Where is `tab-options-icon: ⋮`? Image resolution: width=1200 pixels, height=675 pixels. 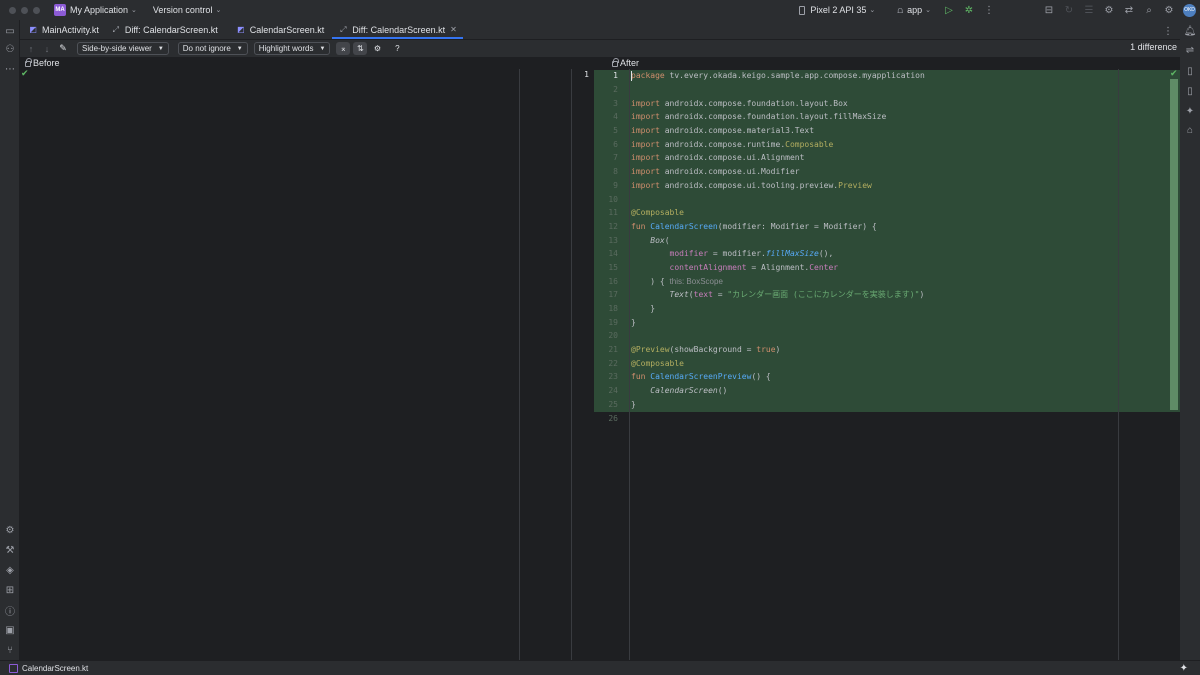 tab-options-icon: ⋮ is located at coordinates (1168, 31).